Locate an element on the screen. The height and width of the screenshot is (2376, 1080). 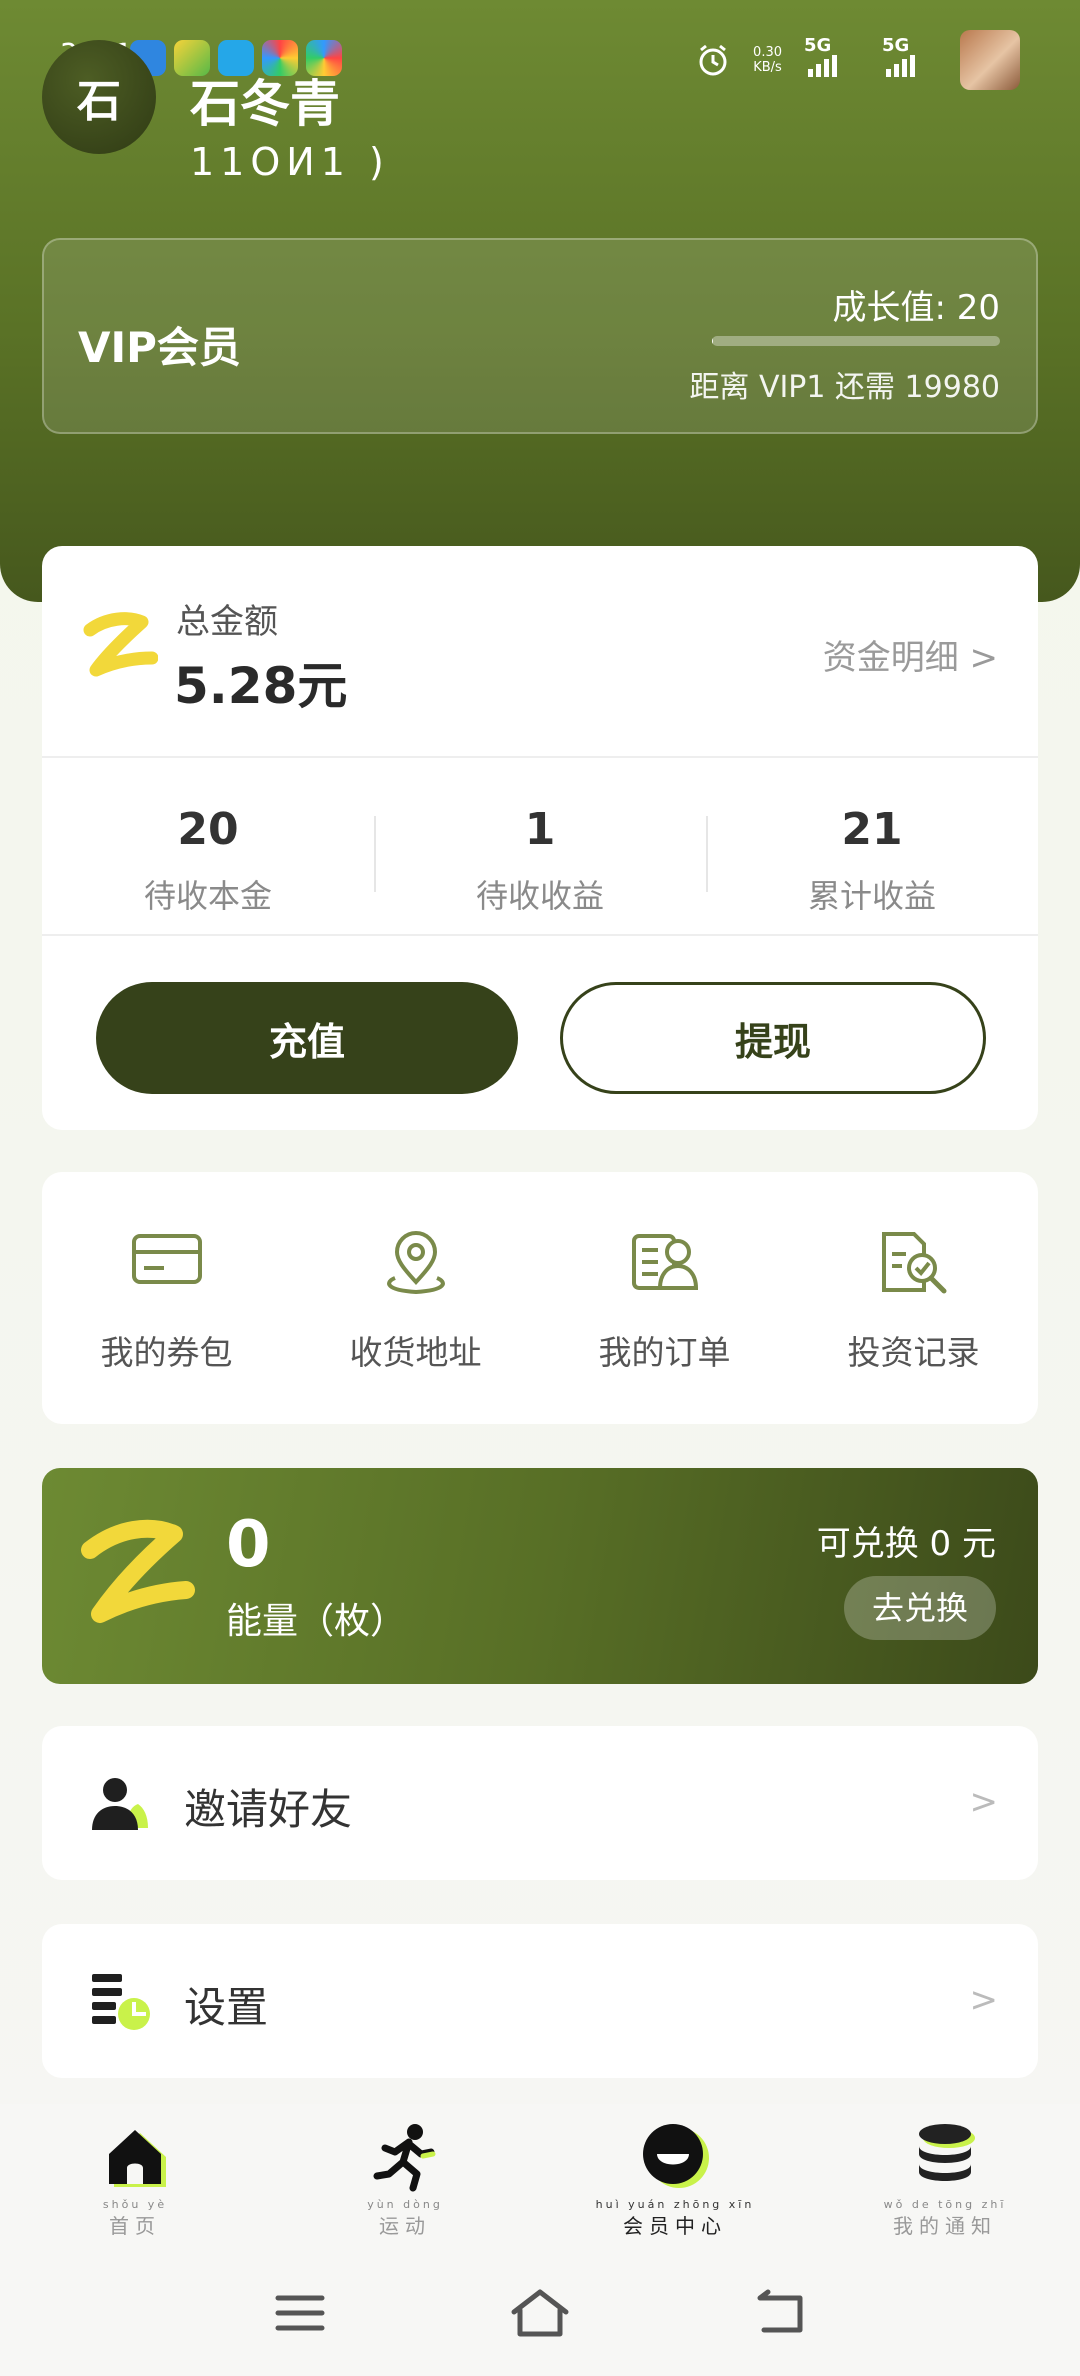
vip-progress-bar is located at coordinates (856, 341).